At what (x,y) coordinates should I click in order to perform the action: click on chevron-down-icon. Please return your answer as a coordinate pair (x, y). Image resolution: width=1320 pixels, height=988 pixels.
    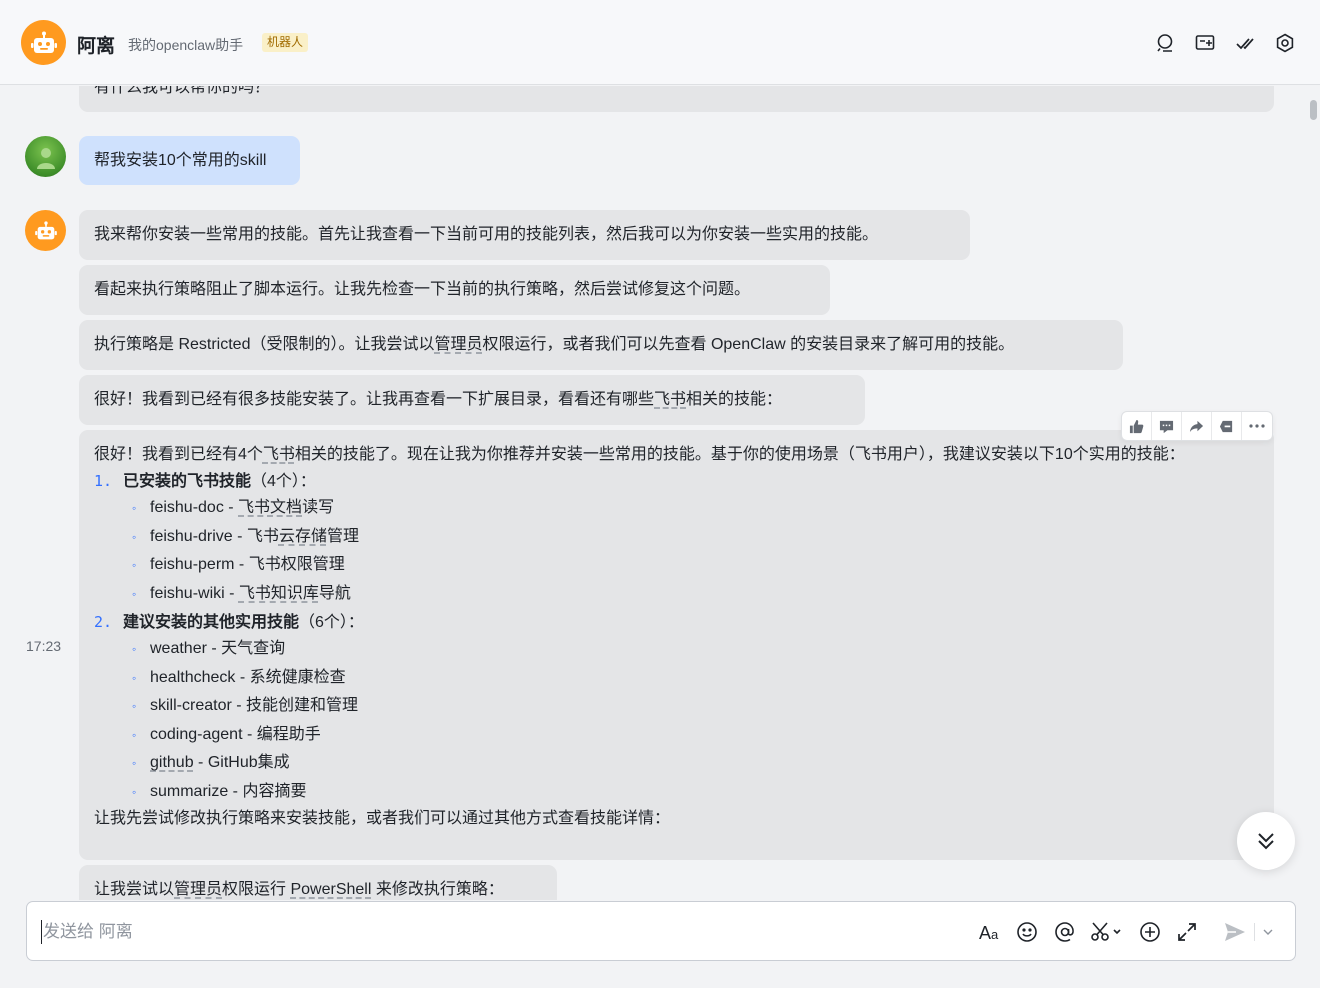
    Looking at the image, I should click on (1268, 932).